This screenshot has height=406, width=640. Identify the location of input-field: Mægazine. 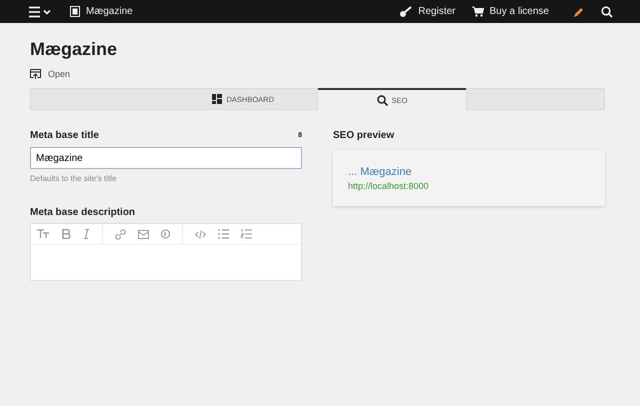
(166, 158).